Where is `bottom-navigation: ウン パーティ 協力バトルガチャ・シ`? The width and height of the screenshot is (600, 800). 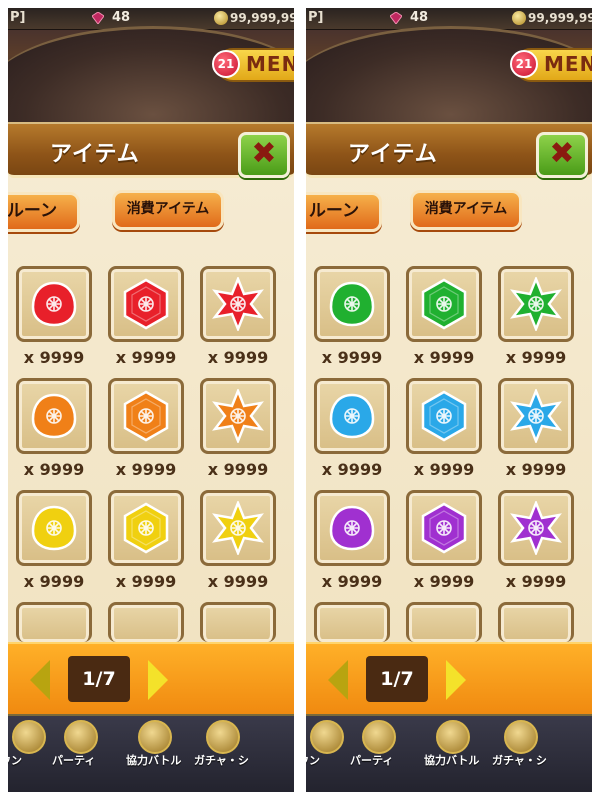 bottom-navigation: ウン パーティ 協力バトルガチャ・シ is located at coordinates (449, 753).